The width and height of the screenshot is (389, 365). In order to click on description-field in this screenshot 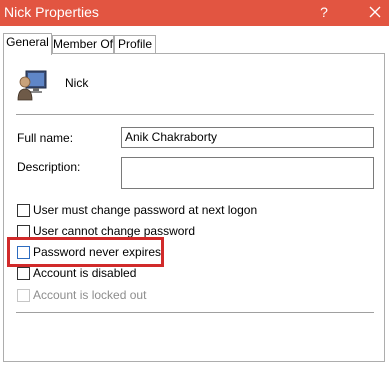, I will do `click(247, 173)`.